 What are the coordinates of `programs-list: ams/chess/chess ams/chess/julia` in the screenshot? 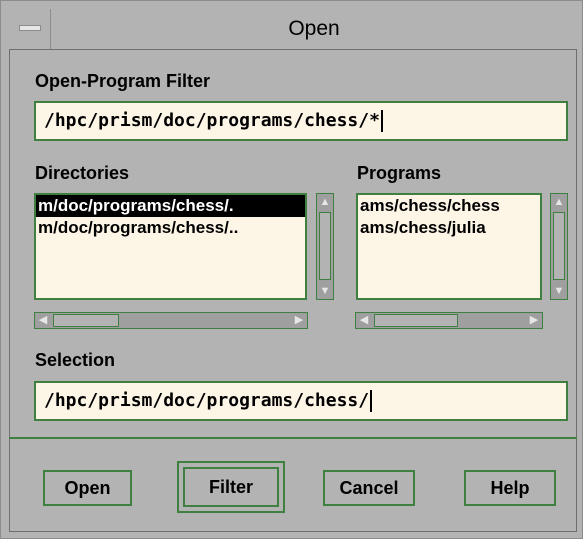 It's located at (449, 246).